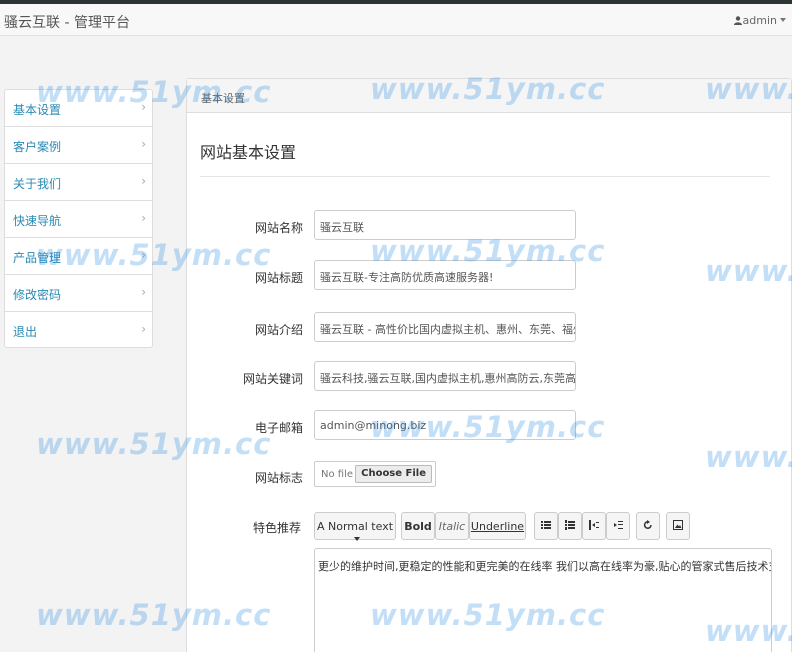  What do you see at coordinates (272, 379) in the screenshot?
I see `site-keywords-label: 网站关键词` at bounding box center [272, 379].